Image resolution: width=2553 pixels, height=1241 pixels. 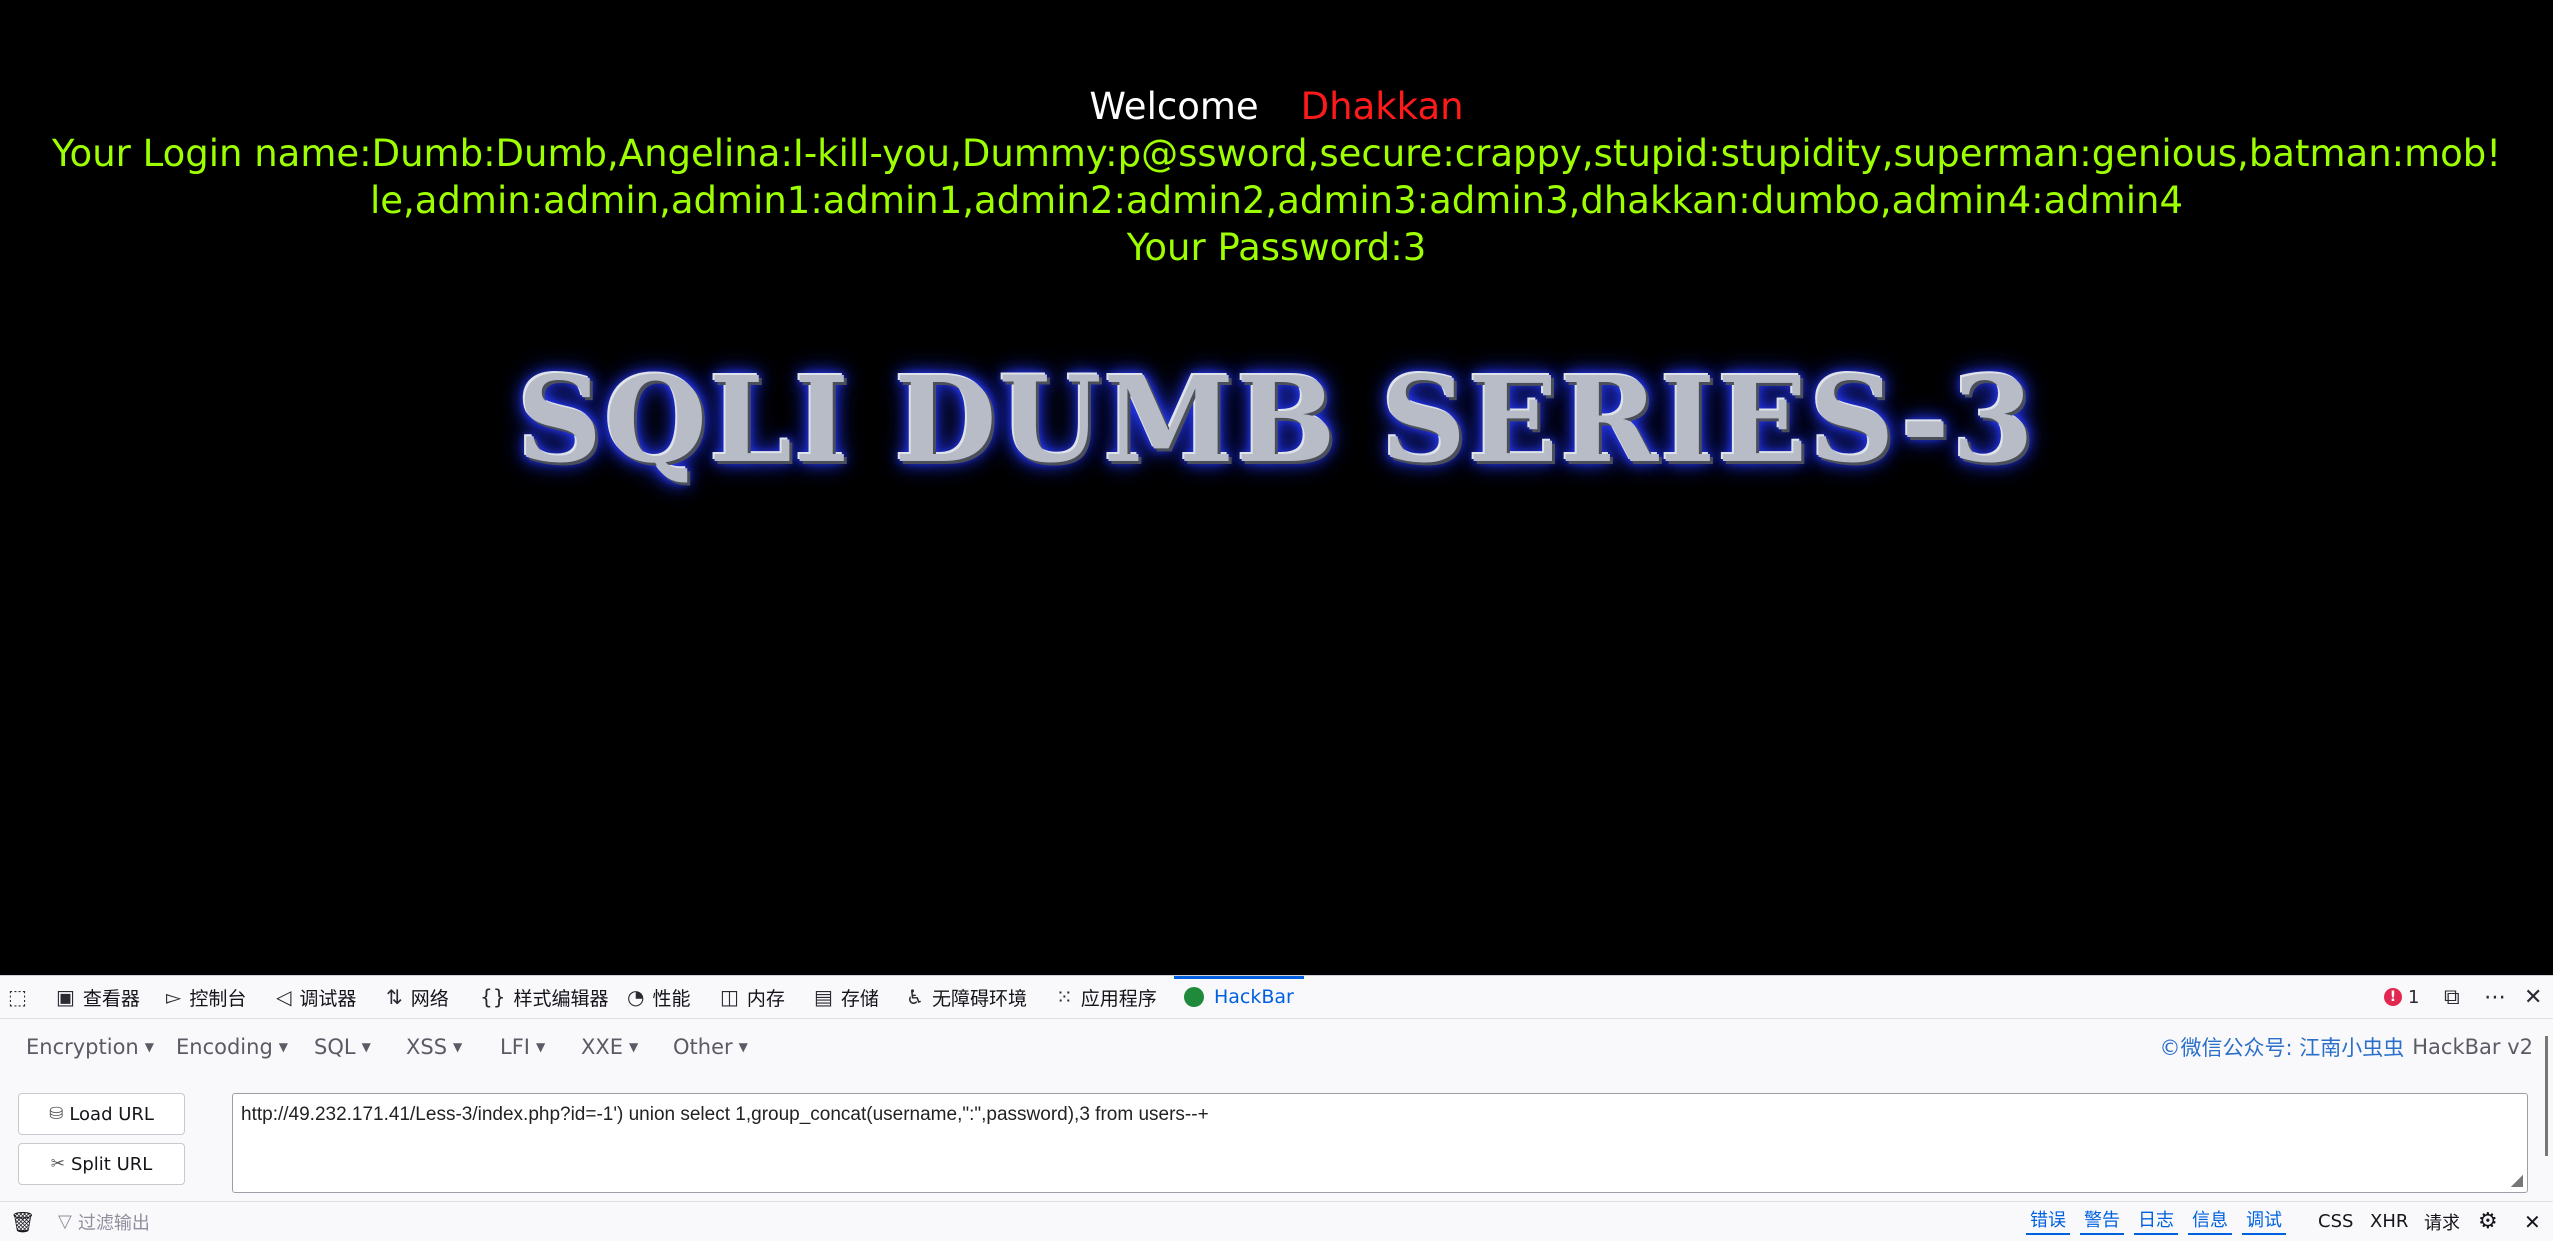 What do you see at coordinates (2472, 1046) in the screenshot?
I see `hackbar-version: HackBar v2` at bounding box center [2472, 1046].